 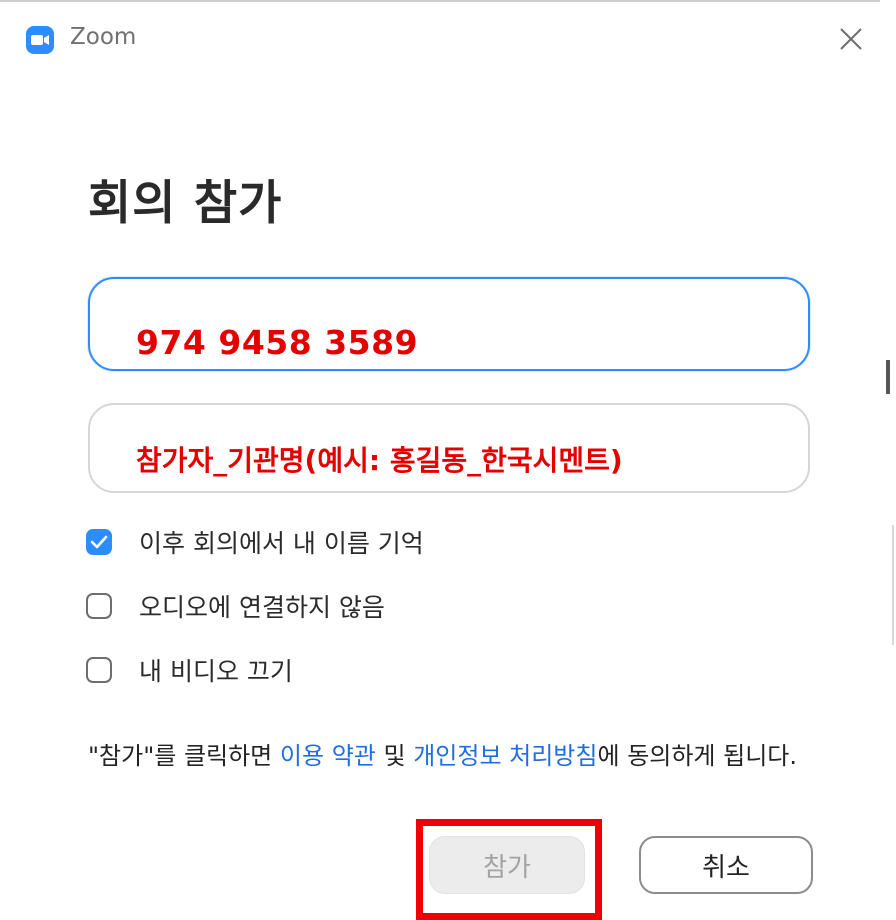 What do you see at coordinates (507, 865) in the screenshot?
I see `join-button: 참가` at bounding box center [507, 865].